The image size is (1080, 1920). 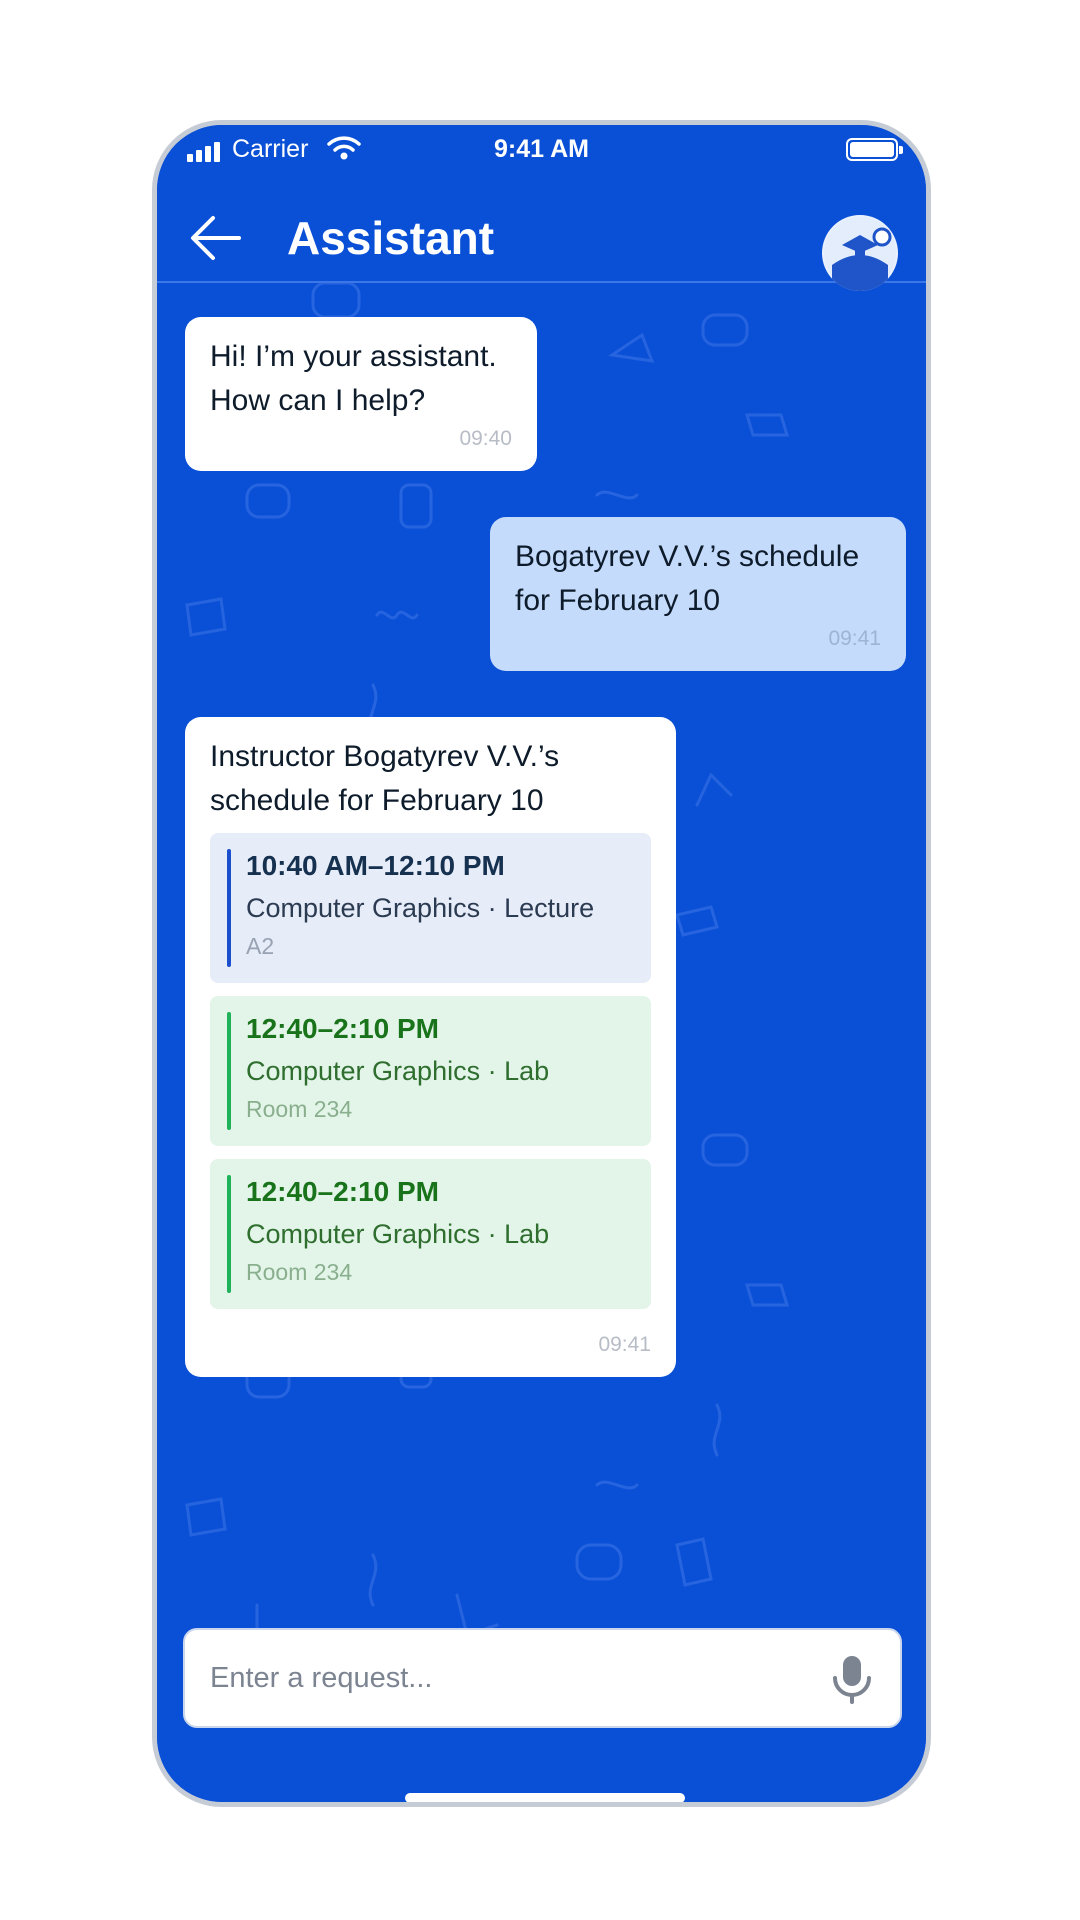 What do you see at coordinates (391, 238) in the screenshot?
I see `page-title: Assistant` at bounding box center [391, 238].